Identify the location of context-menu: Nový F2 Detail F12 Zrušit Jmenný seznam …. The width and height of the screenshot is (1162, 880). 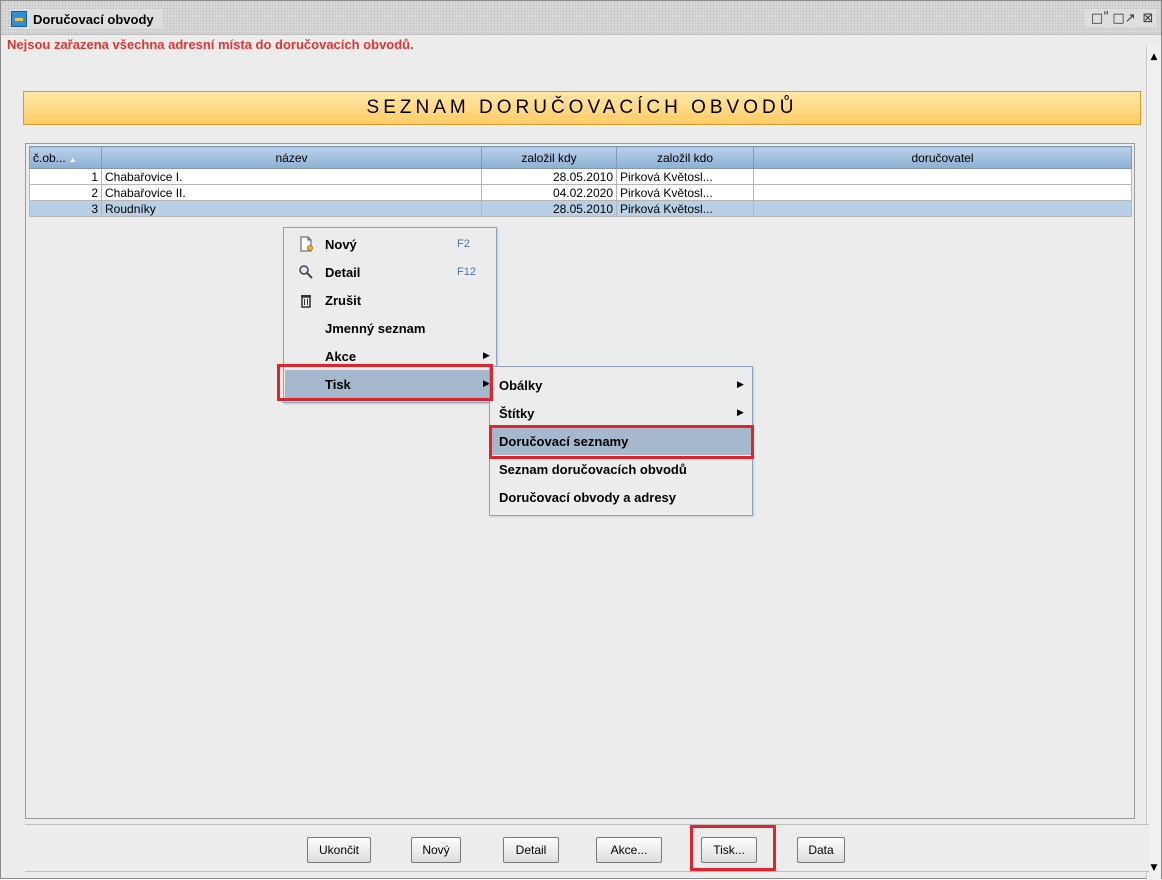
(390, 315).